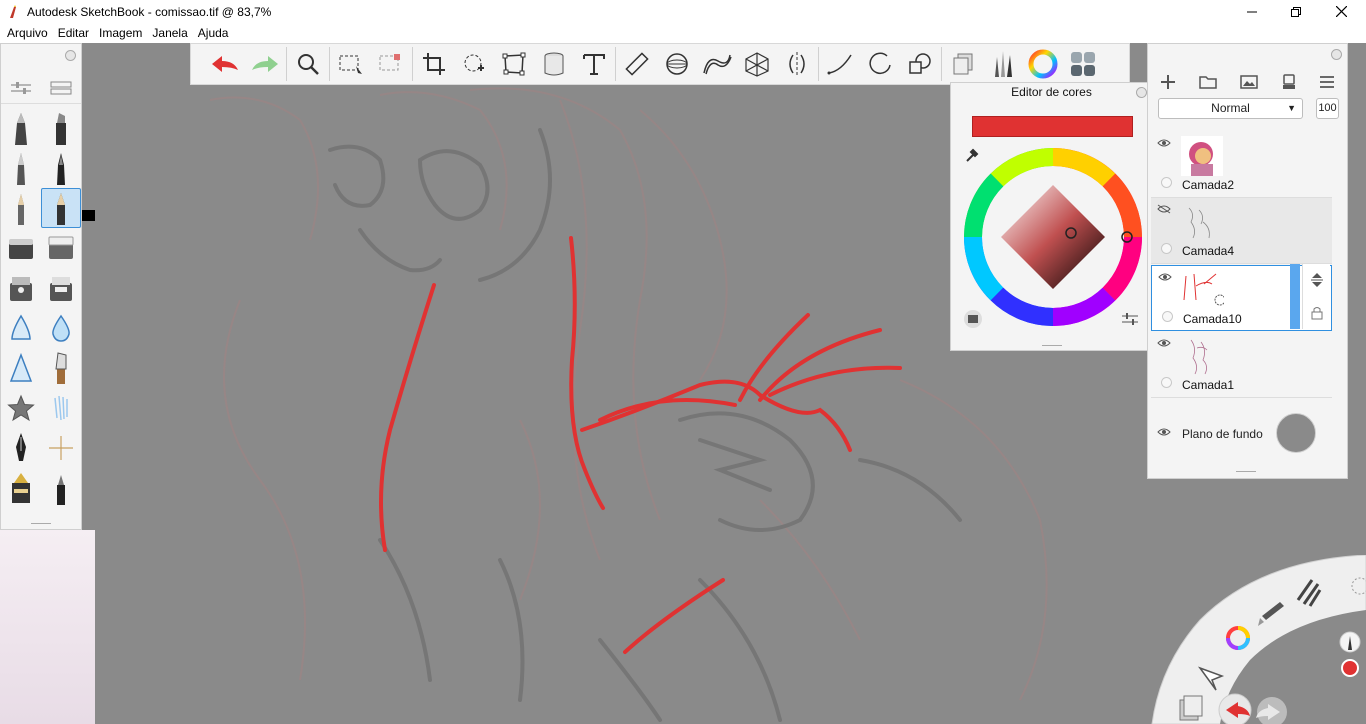 Image resolution: width=1366 pixels, height=724 pixels. Describe the element at coordinates (1327, 108) in the screenshot. I see `layer-opacity-field: 100` at that location.